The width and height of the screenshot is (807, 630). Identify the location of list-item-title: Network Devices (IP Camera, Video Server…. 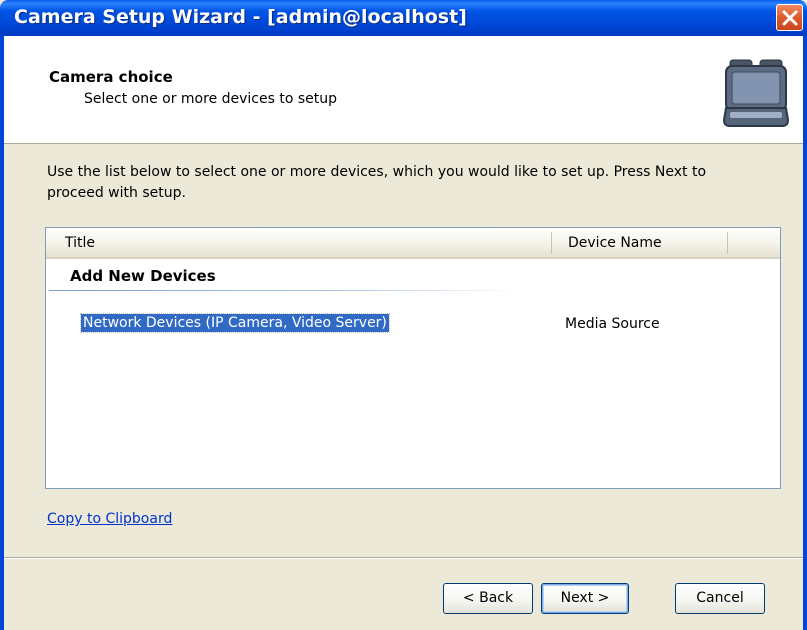
(235, 323).